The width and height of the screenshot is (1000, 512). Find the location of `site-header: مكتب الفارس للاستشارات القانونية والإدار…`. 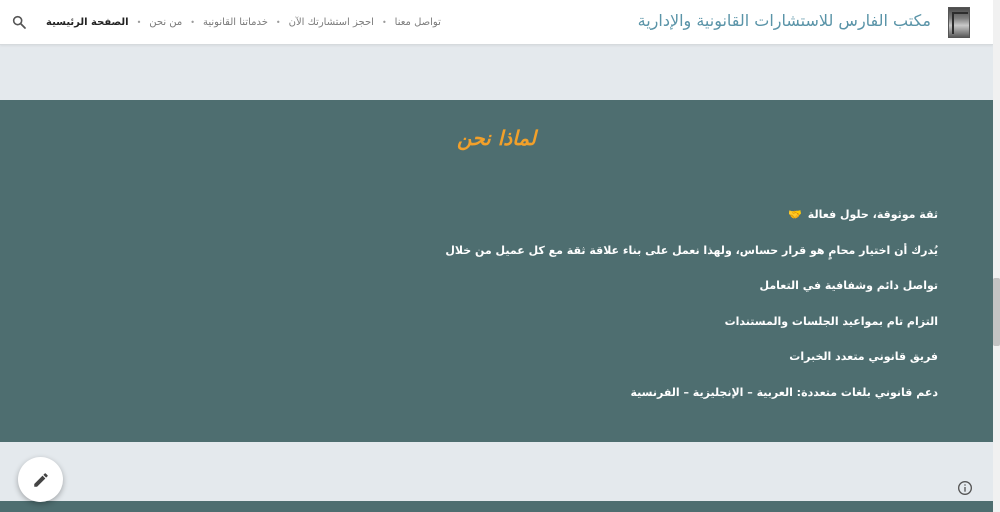

site-header: مكتب الفارس للاستشارات القانونية والإدار… is located at coordinates (496, 22).